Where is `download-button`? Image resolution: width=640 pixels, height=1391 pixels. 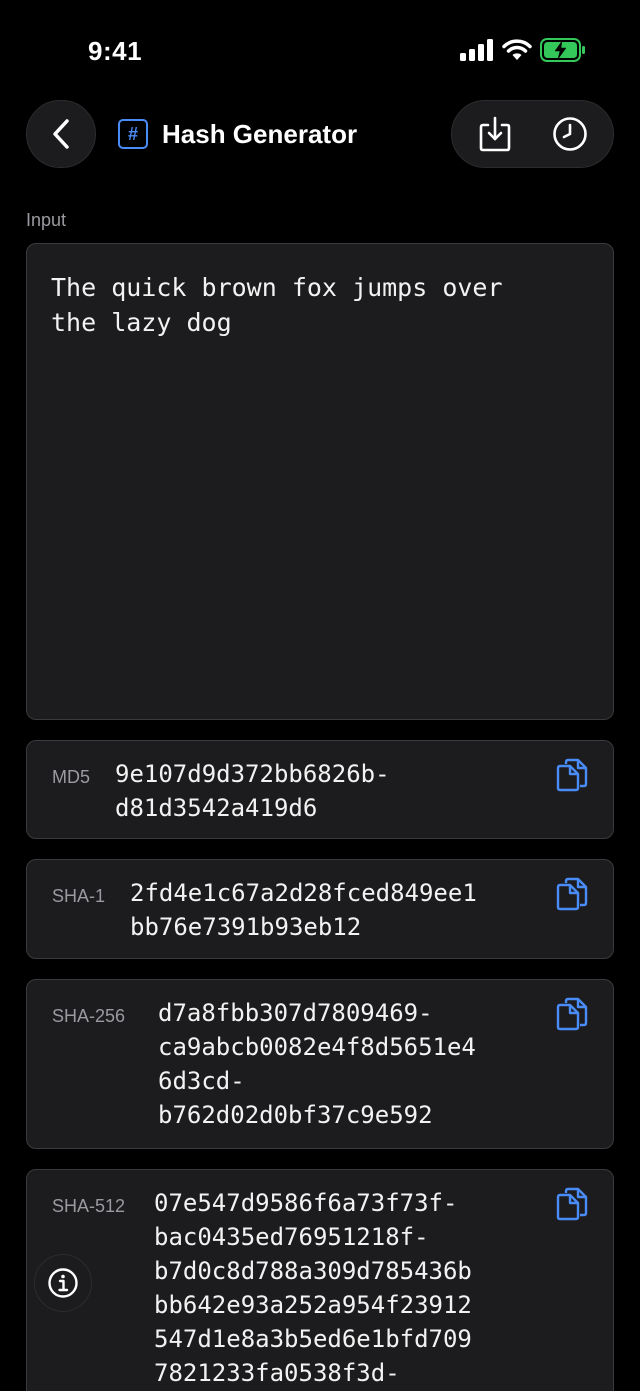
download-button is located at coordinates (495, 134).